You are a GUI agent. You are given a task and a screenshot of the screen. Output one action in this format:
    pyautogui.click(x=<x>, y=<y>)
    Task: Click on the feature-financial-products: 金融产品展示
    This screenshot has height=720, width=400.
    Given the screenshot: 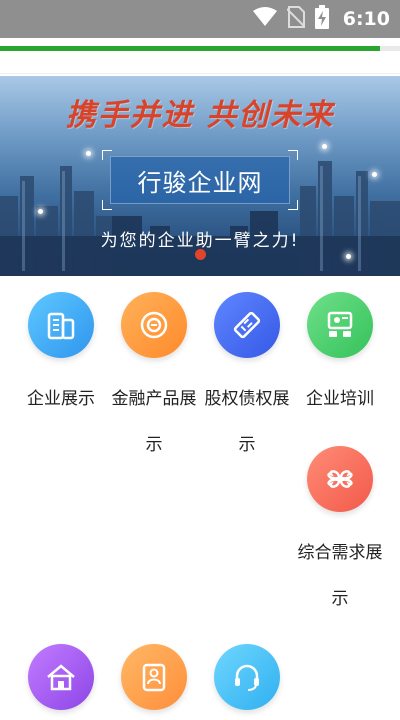 What is the action you would take?
    pyautogui.click(x=154, y=380)
    